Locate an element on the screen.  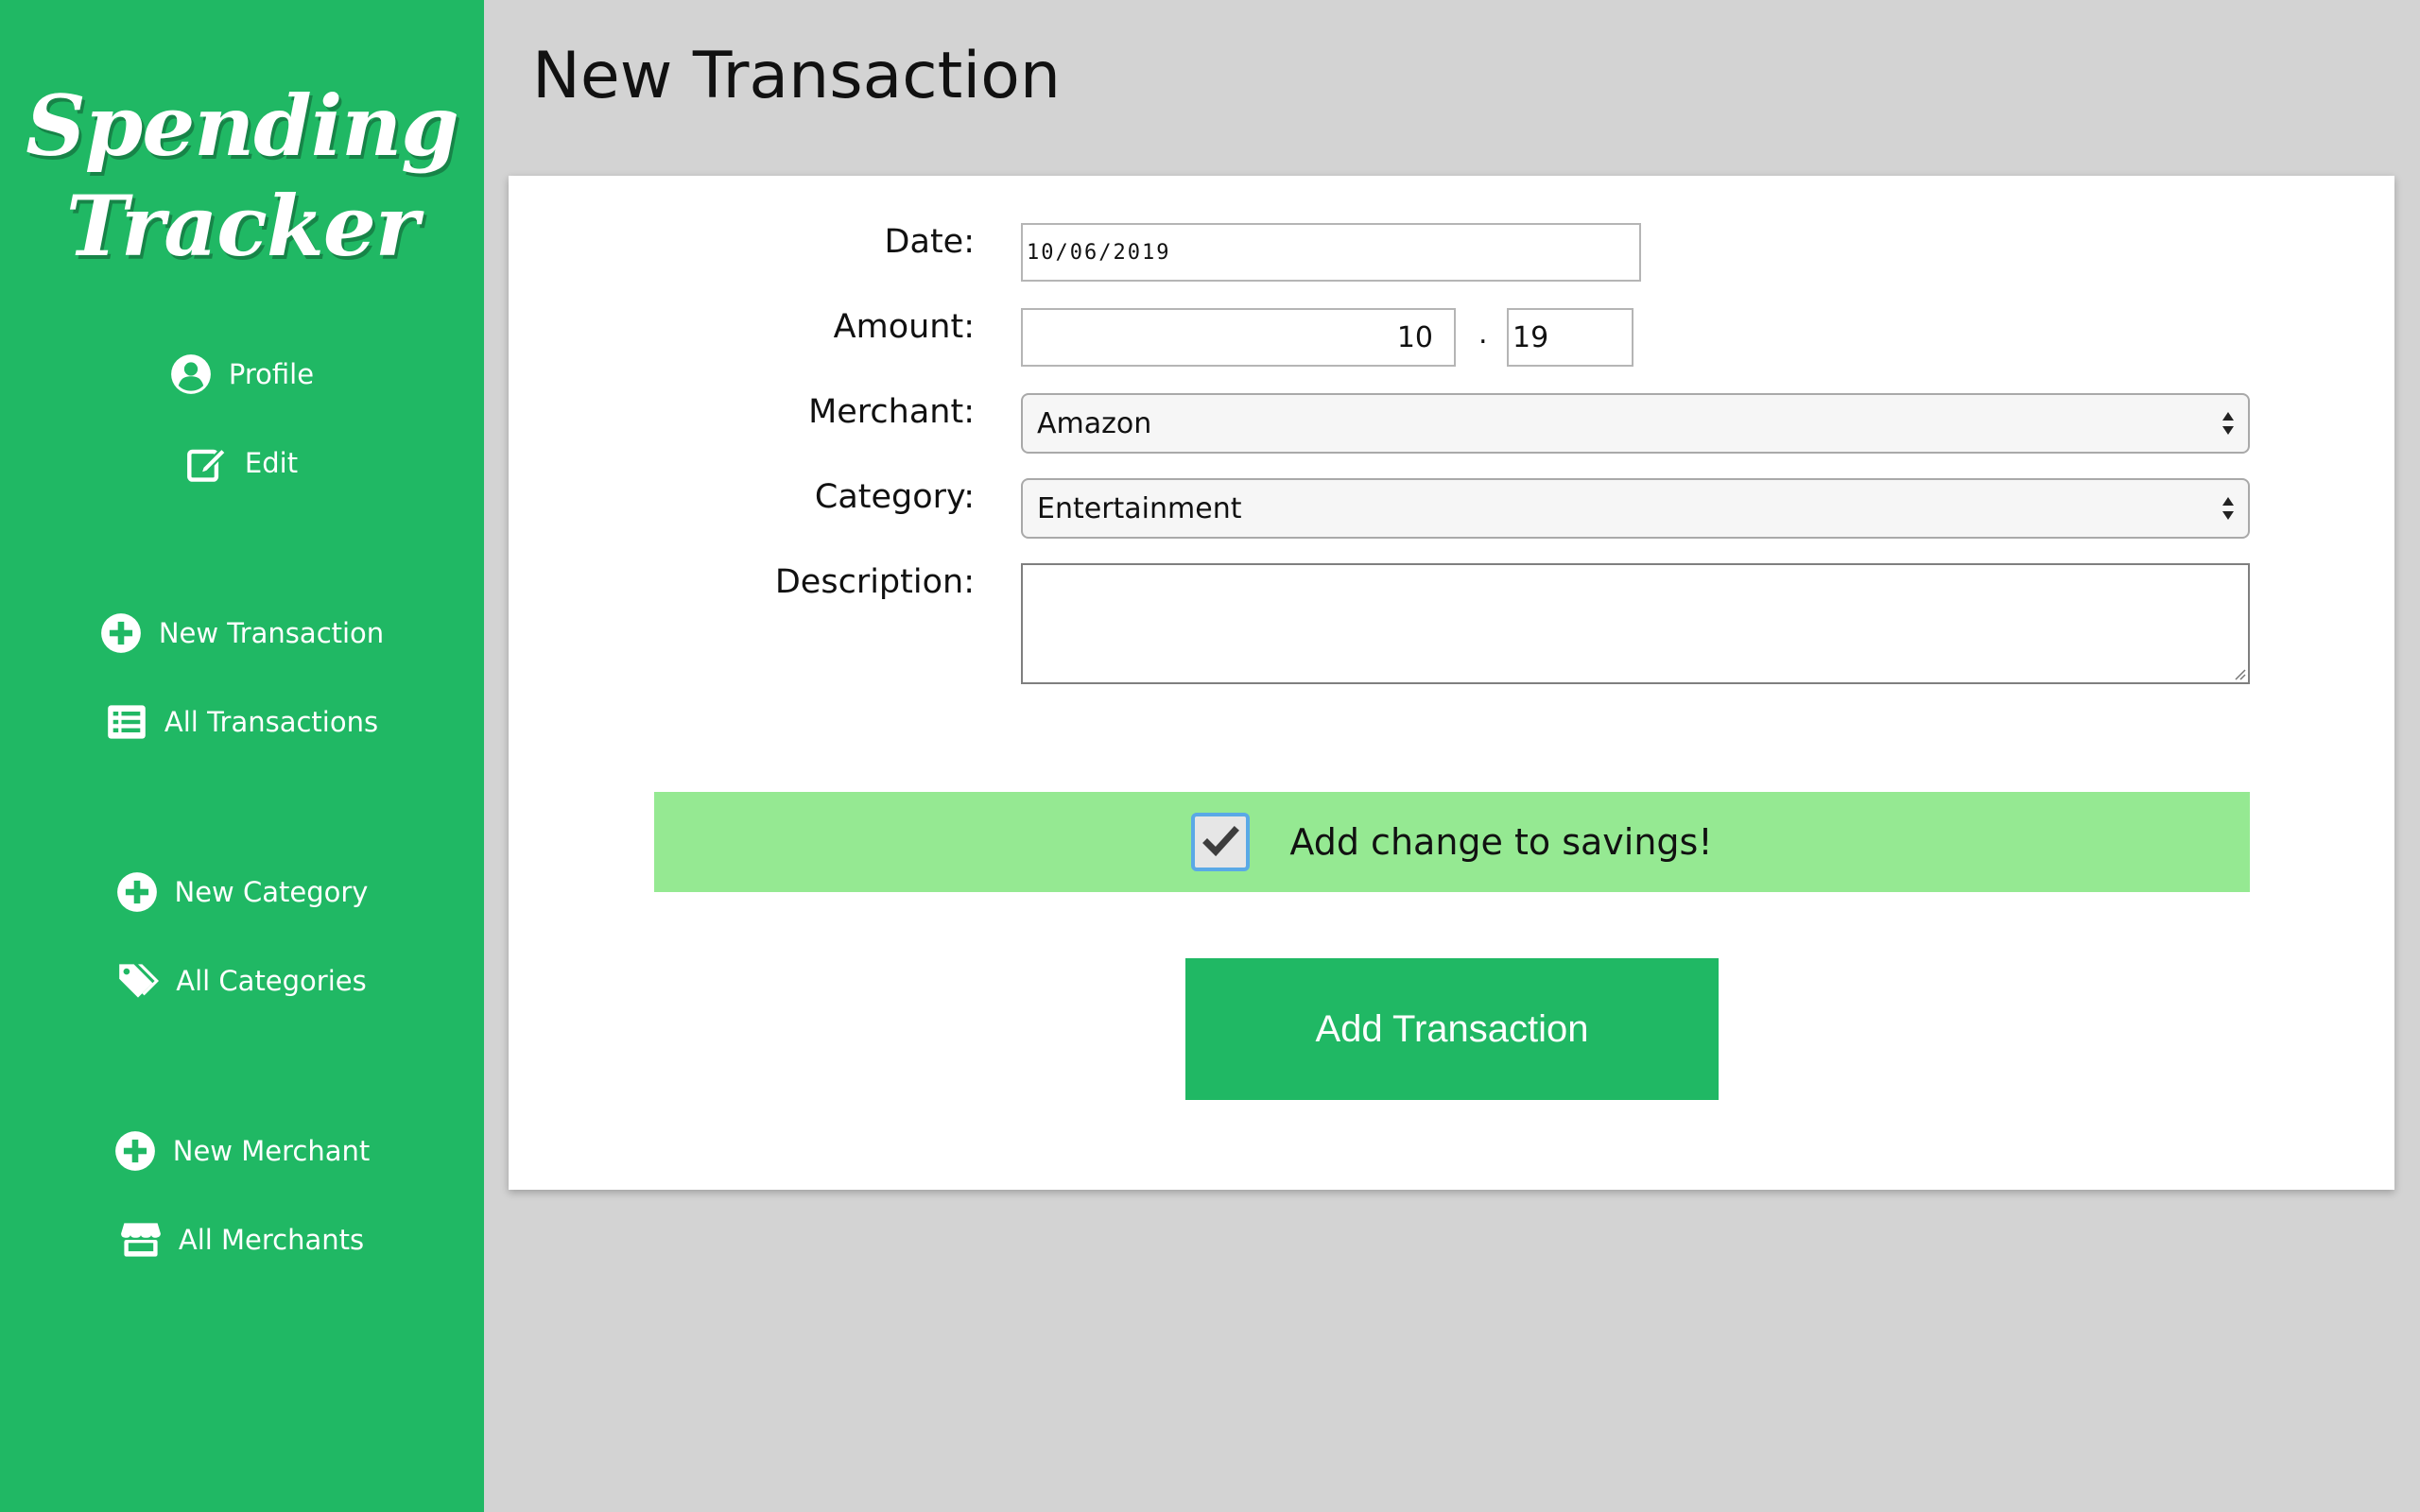
sidebar-item-label: New Category is located at coordinates (271, 892).